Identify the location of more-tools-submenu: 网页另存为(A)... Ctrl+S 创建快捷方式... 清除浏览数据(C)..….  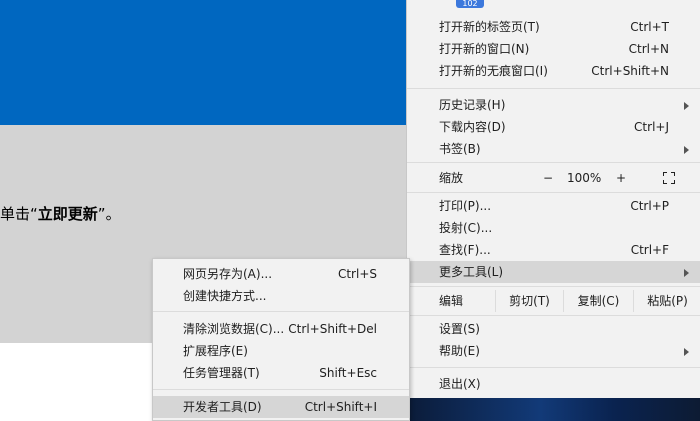
(281, 339).